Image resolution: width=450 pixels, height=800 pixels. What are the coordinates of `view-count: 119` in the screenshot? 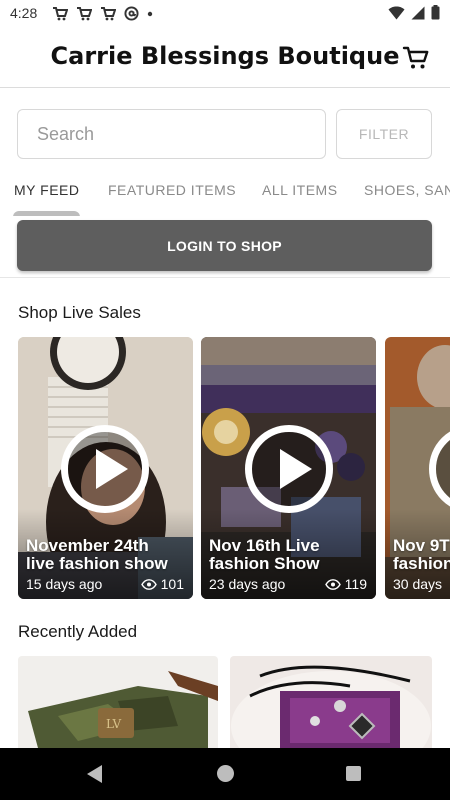 It's located at (355, 584).